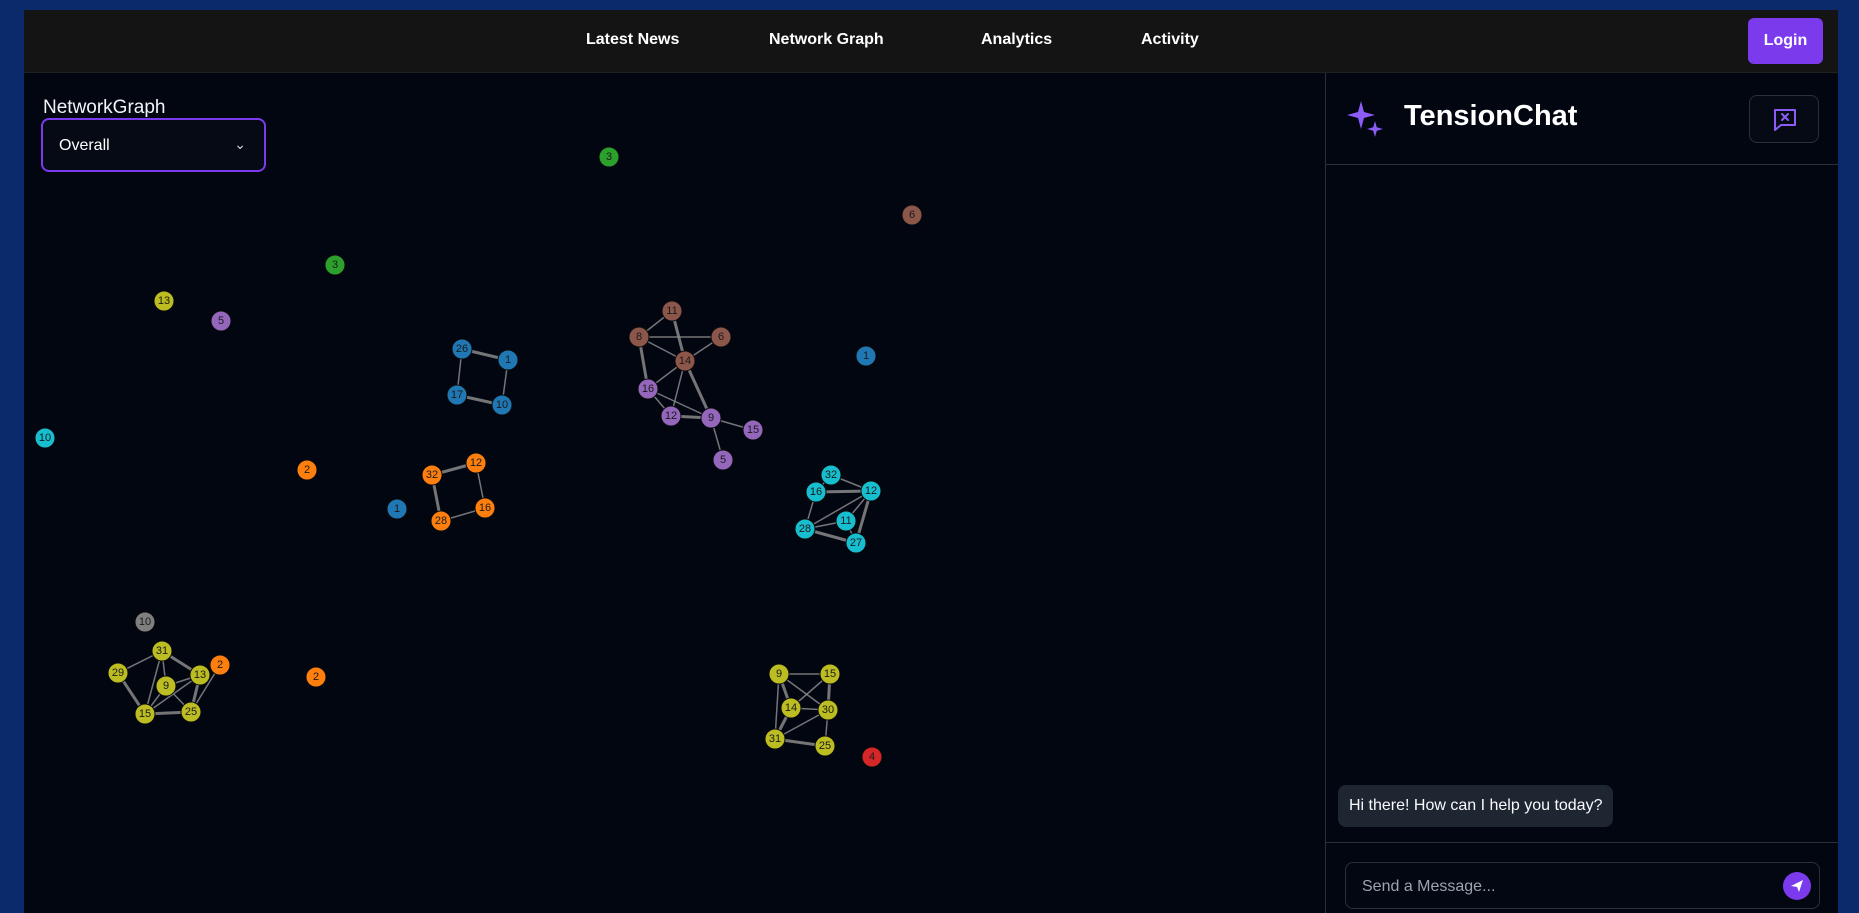 This screenshot has width=1859, height=913. I want to click on graph-node-label: 27, so click(856, 543).